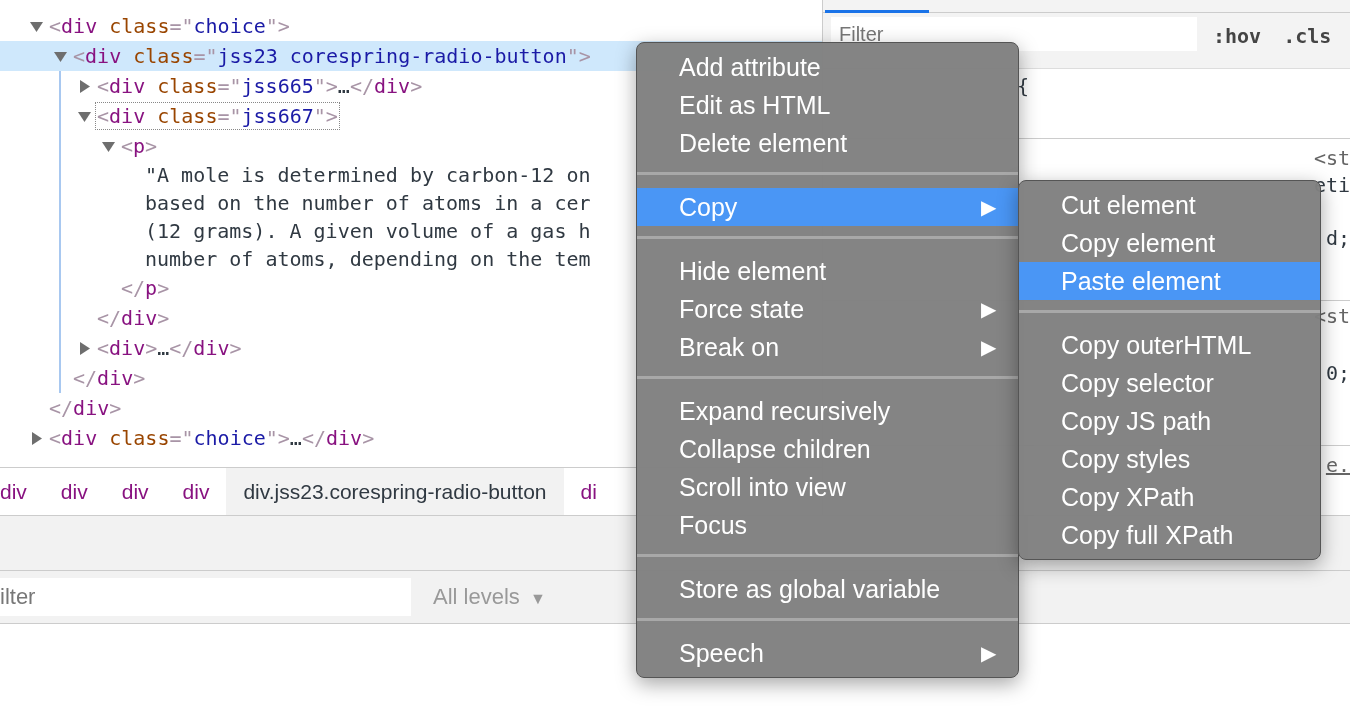 Image resolution: width=1350 pixels, height=720 pixels. I want to click on menu-item: Break on ▶, so click(827, 347).